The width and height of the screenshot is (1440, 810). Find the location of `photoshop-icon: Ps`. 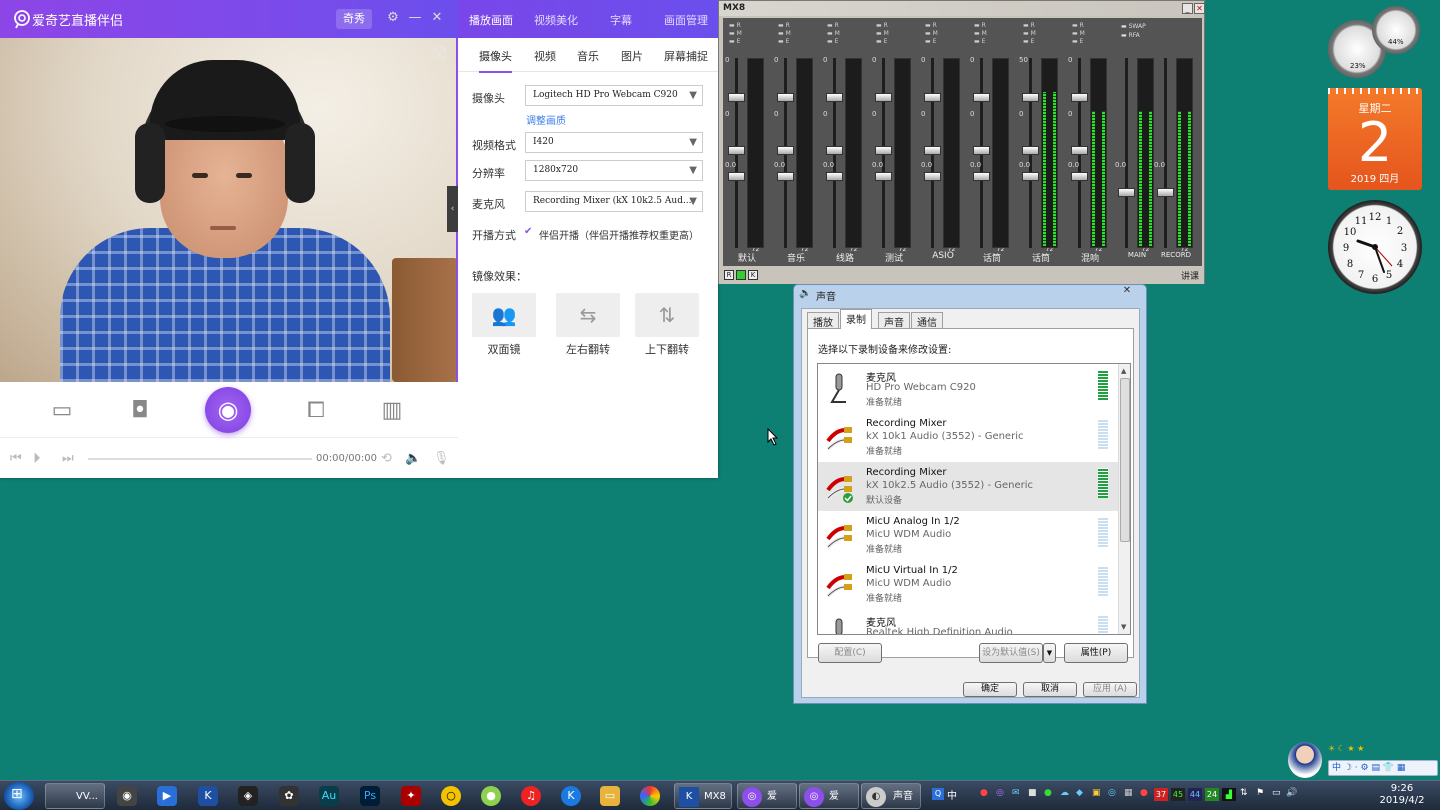

photoshop-icon: Ps is located at coordinates (370, 796).